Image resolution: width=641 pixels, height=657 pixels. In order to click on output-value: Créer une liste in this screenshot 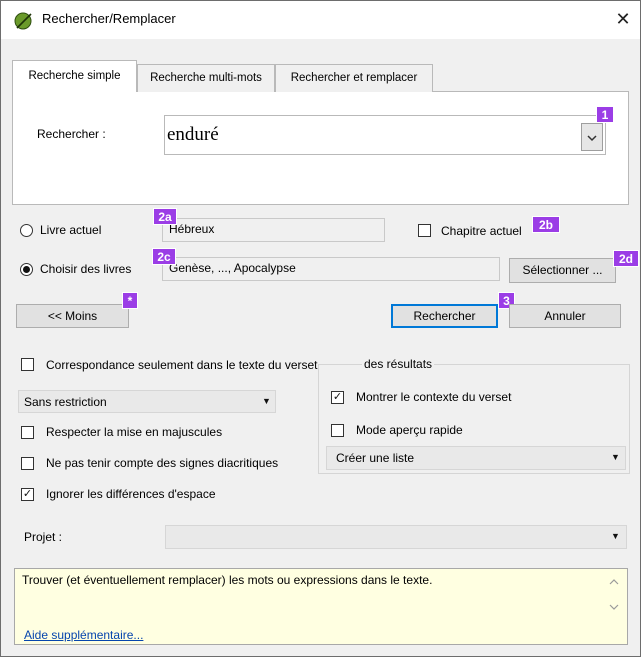, I will do `click(375, 458)`.